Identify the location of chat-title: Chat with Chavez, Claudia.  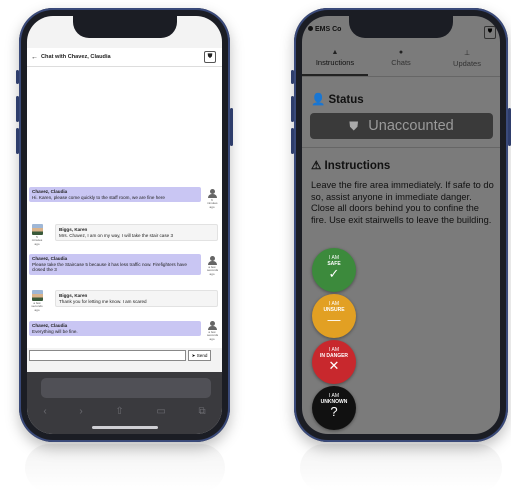
(76, 57).